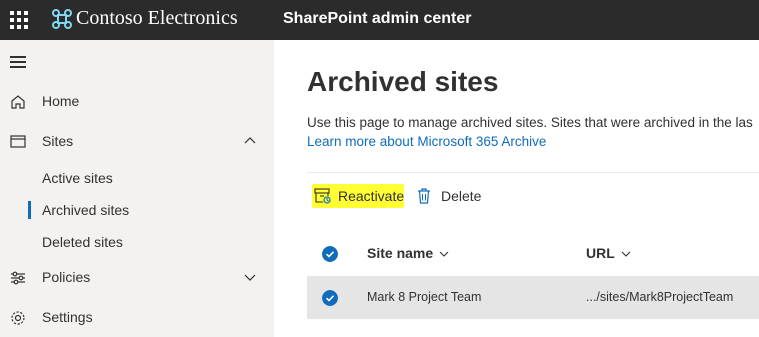 Image resolution: width=759 pixels, height=337 pixels. I want to click on learn-more-link: Learn more about Microsoft 365 Archive, so click(426, 141).